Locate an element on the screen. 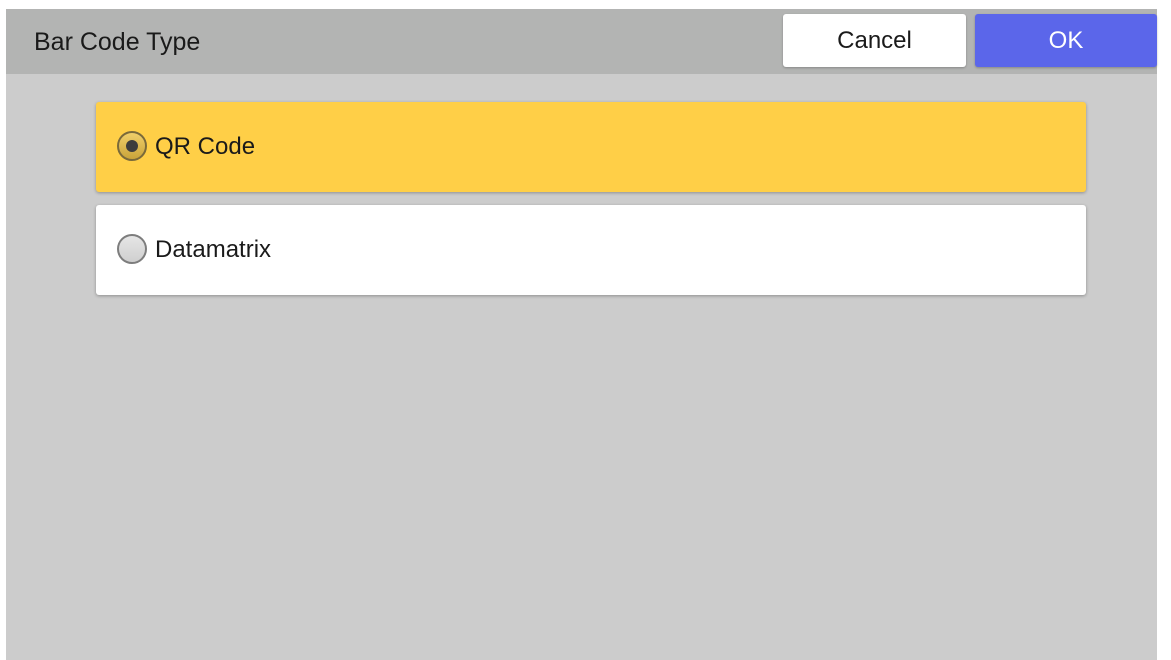 The width and height of the screenshot is (1171, 660). radio-button-qr-code is located at coordinates (132, 146).